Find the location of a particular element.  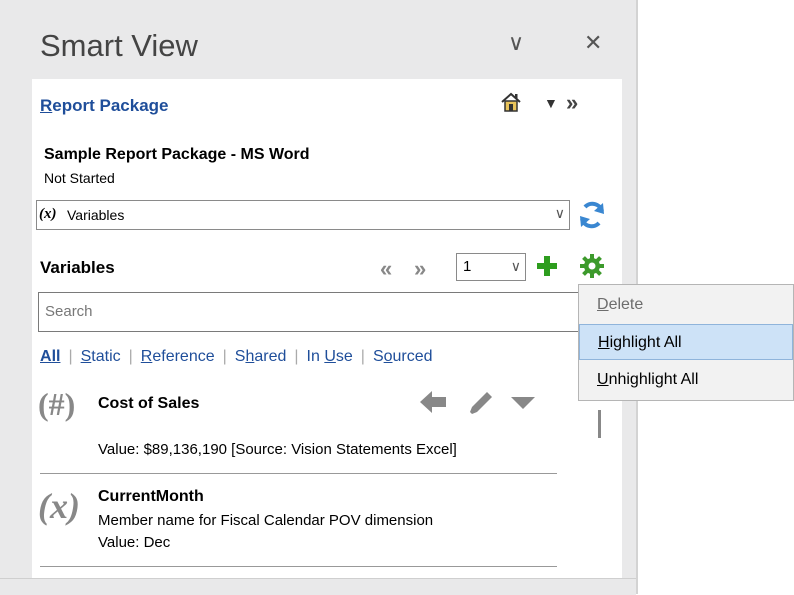

insert-left-arrow-icon is located at coordinates (433, 402).